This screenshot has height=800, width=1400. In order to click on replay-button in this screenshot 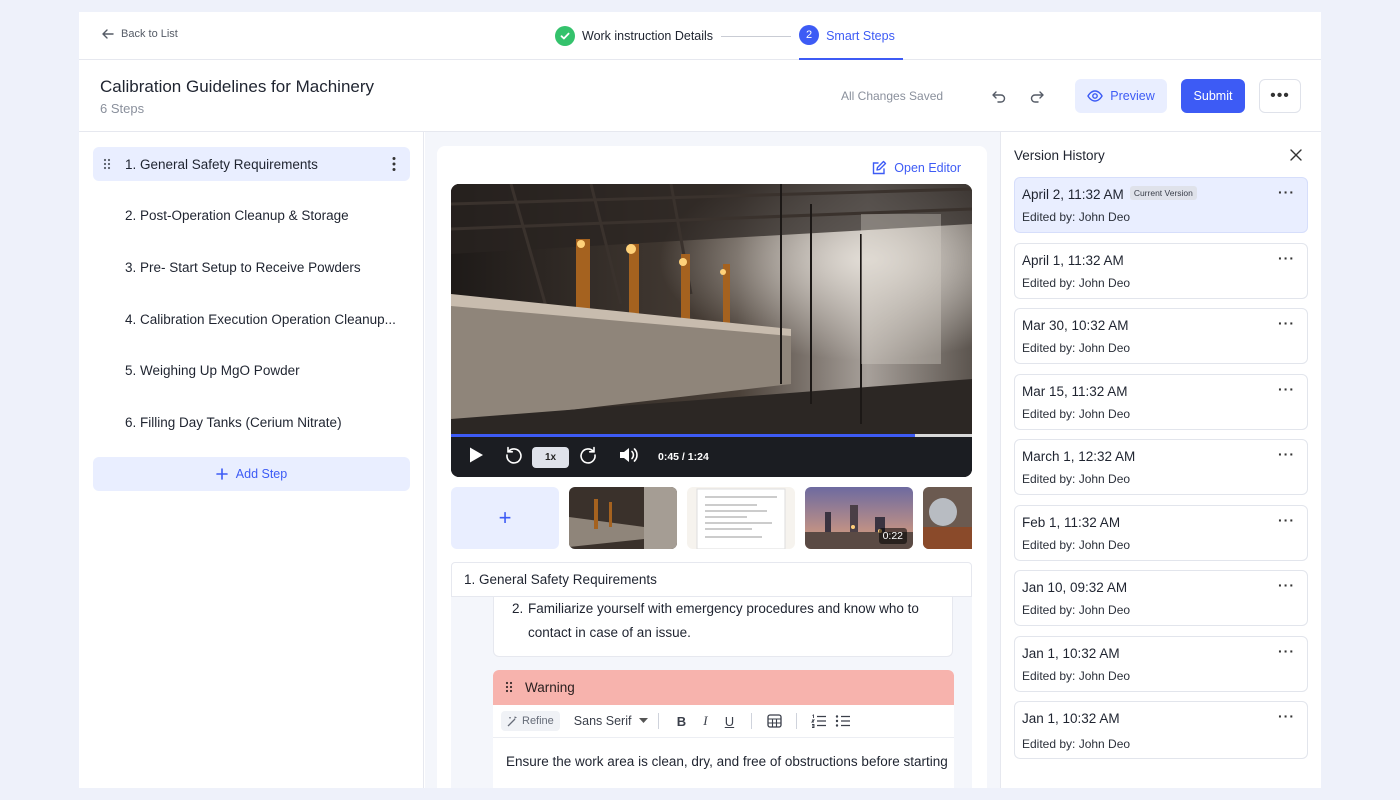, I will do `click(514, 457)`.